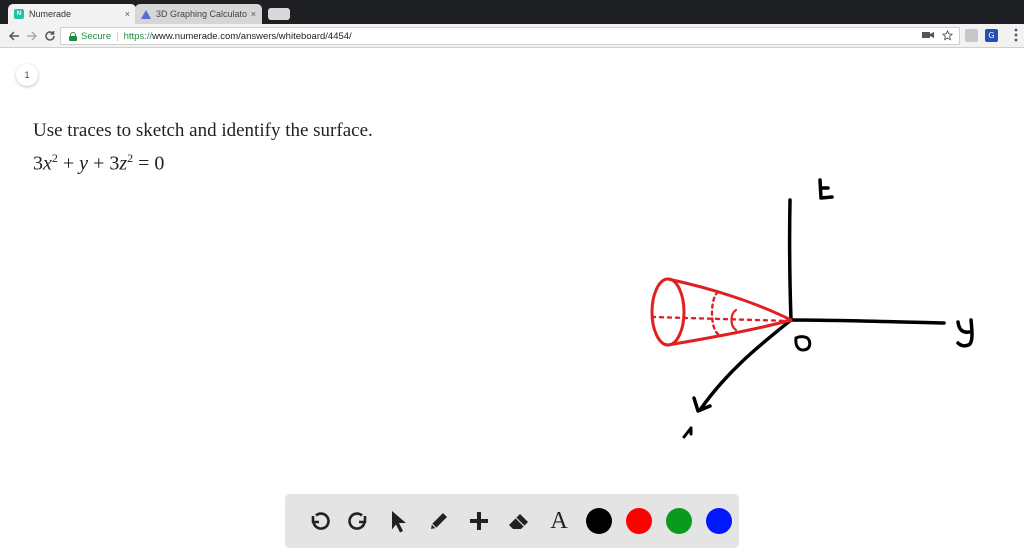  What do you see at coordinates (790, 260) in the screenshot?
I see `z-axis` at bounding box center [790, 260].